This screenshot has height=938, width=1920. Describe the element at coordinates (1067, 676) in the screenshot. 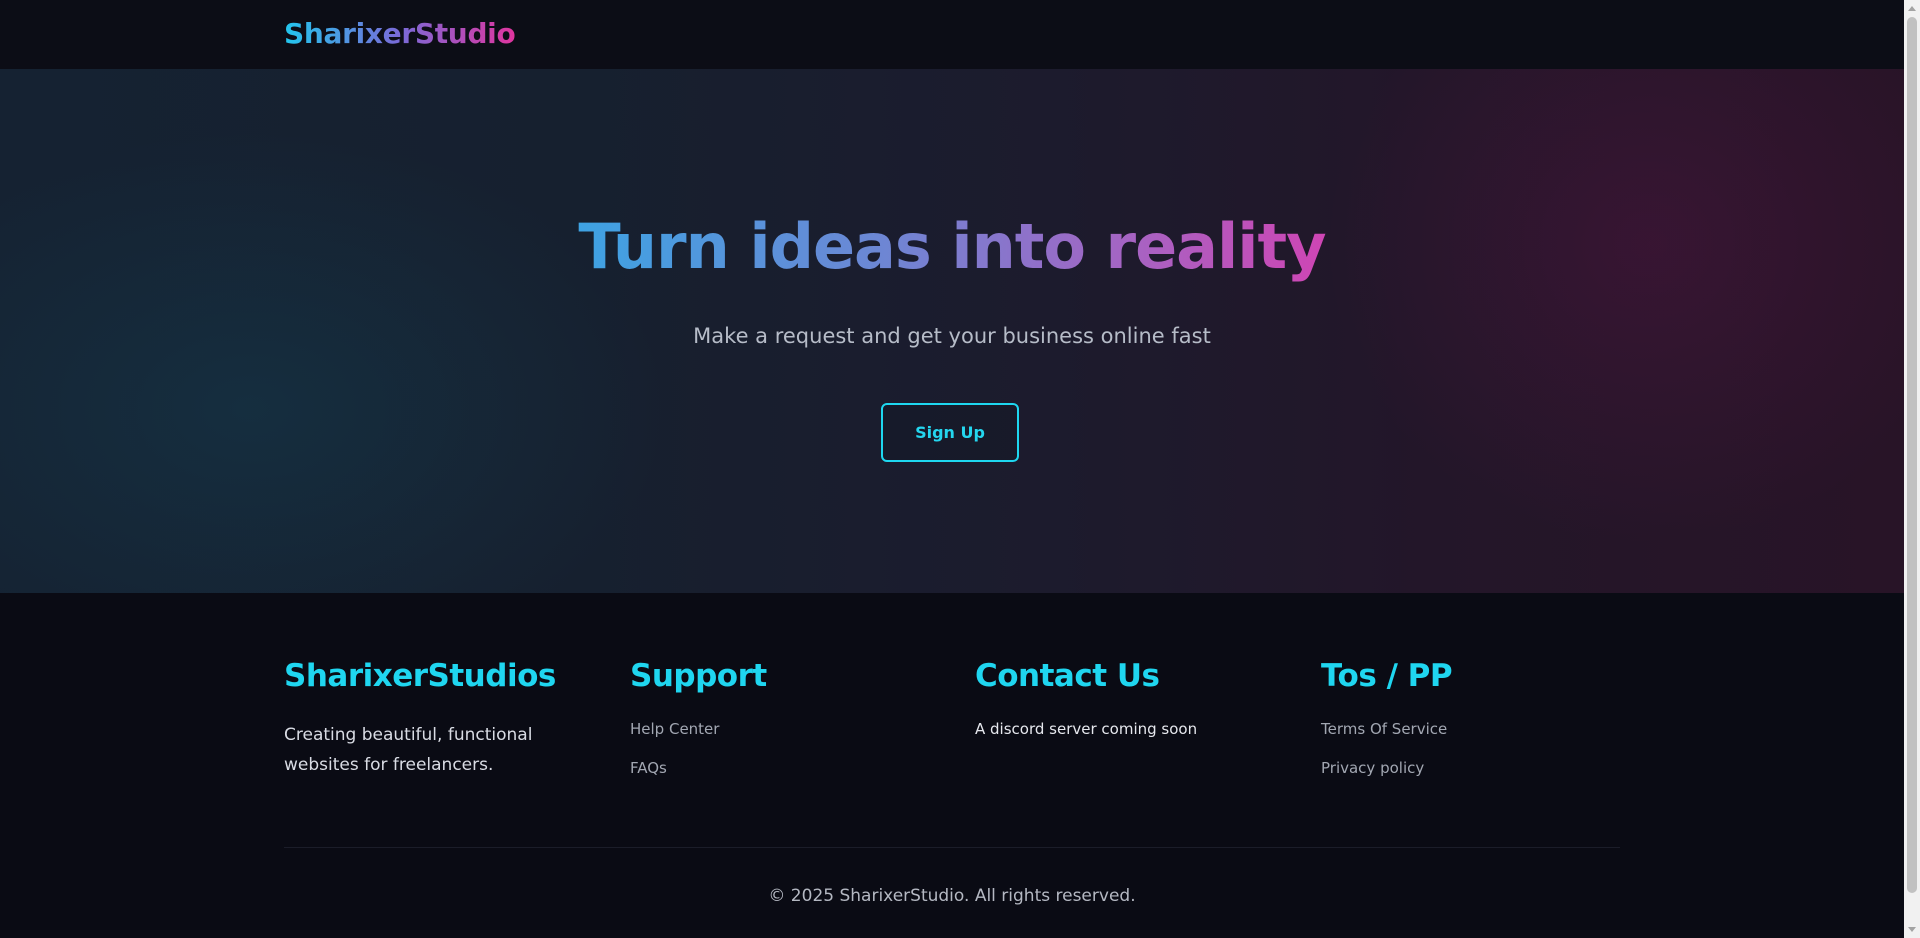

I see `footer-contact-heading: Contact Us` at that location.